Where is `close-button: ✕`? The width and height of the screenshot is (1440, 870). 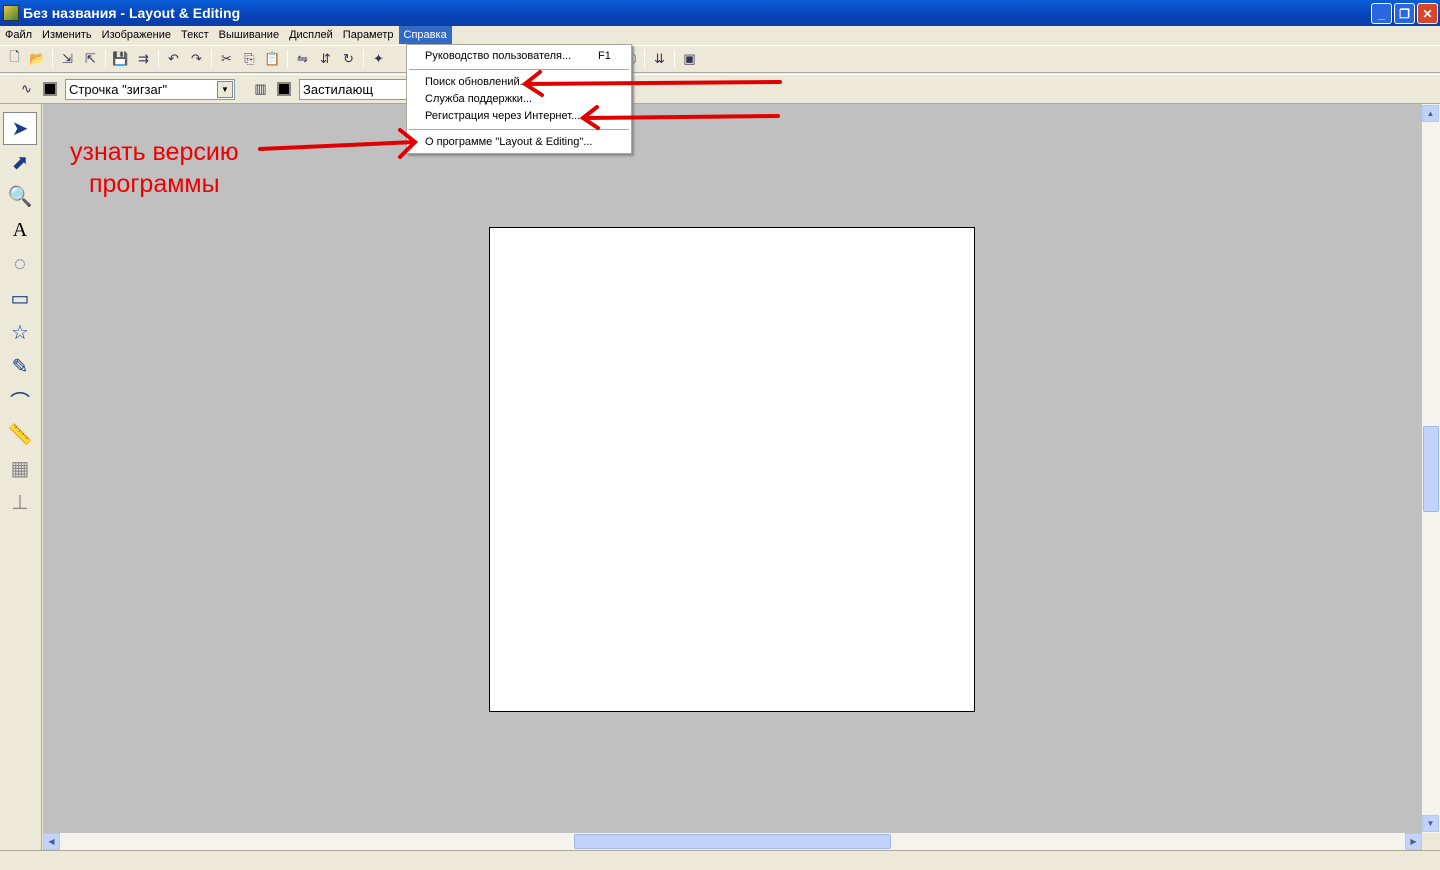 close-button: ✕ is located at coordinates (1427, 13).